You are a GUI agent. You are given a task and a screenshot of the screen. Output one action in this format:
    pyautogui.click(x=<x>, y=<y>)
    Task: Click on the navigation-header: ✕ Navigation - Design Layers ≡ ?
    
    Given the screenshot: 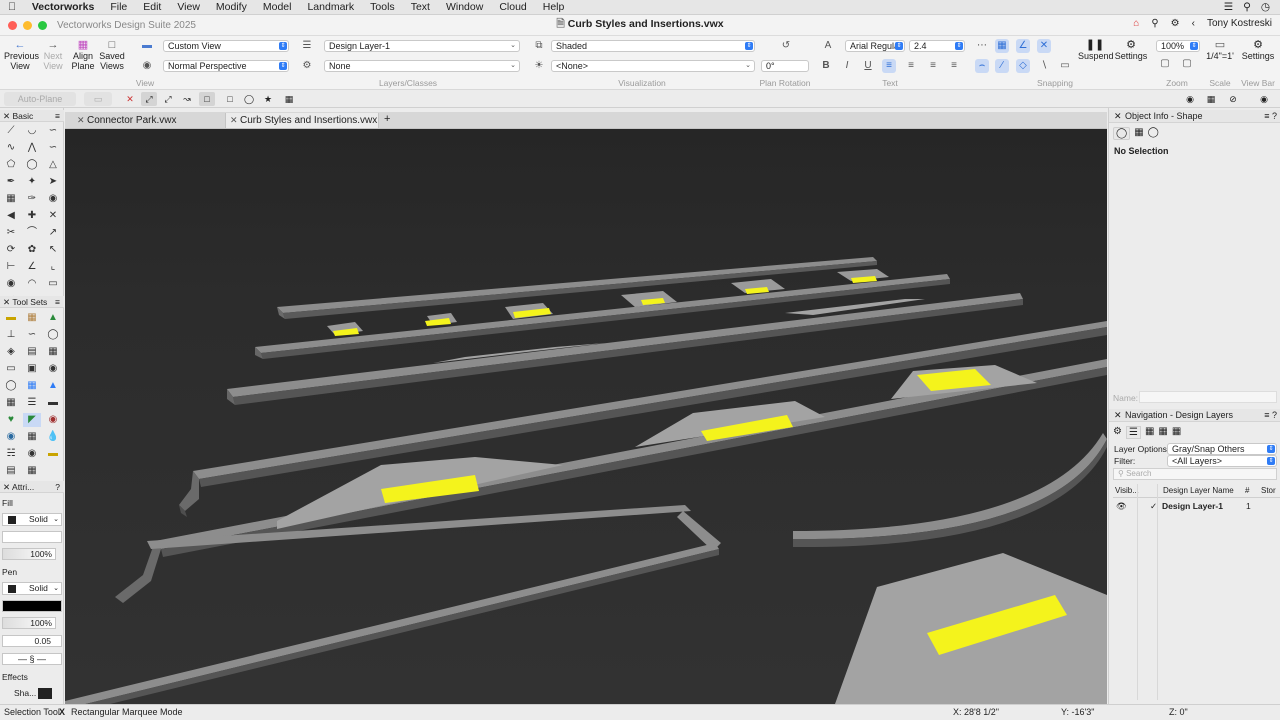 What is the action you would take?
    pyautogui.click(x=1194, y=415)
    